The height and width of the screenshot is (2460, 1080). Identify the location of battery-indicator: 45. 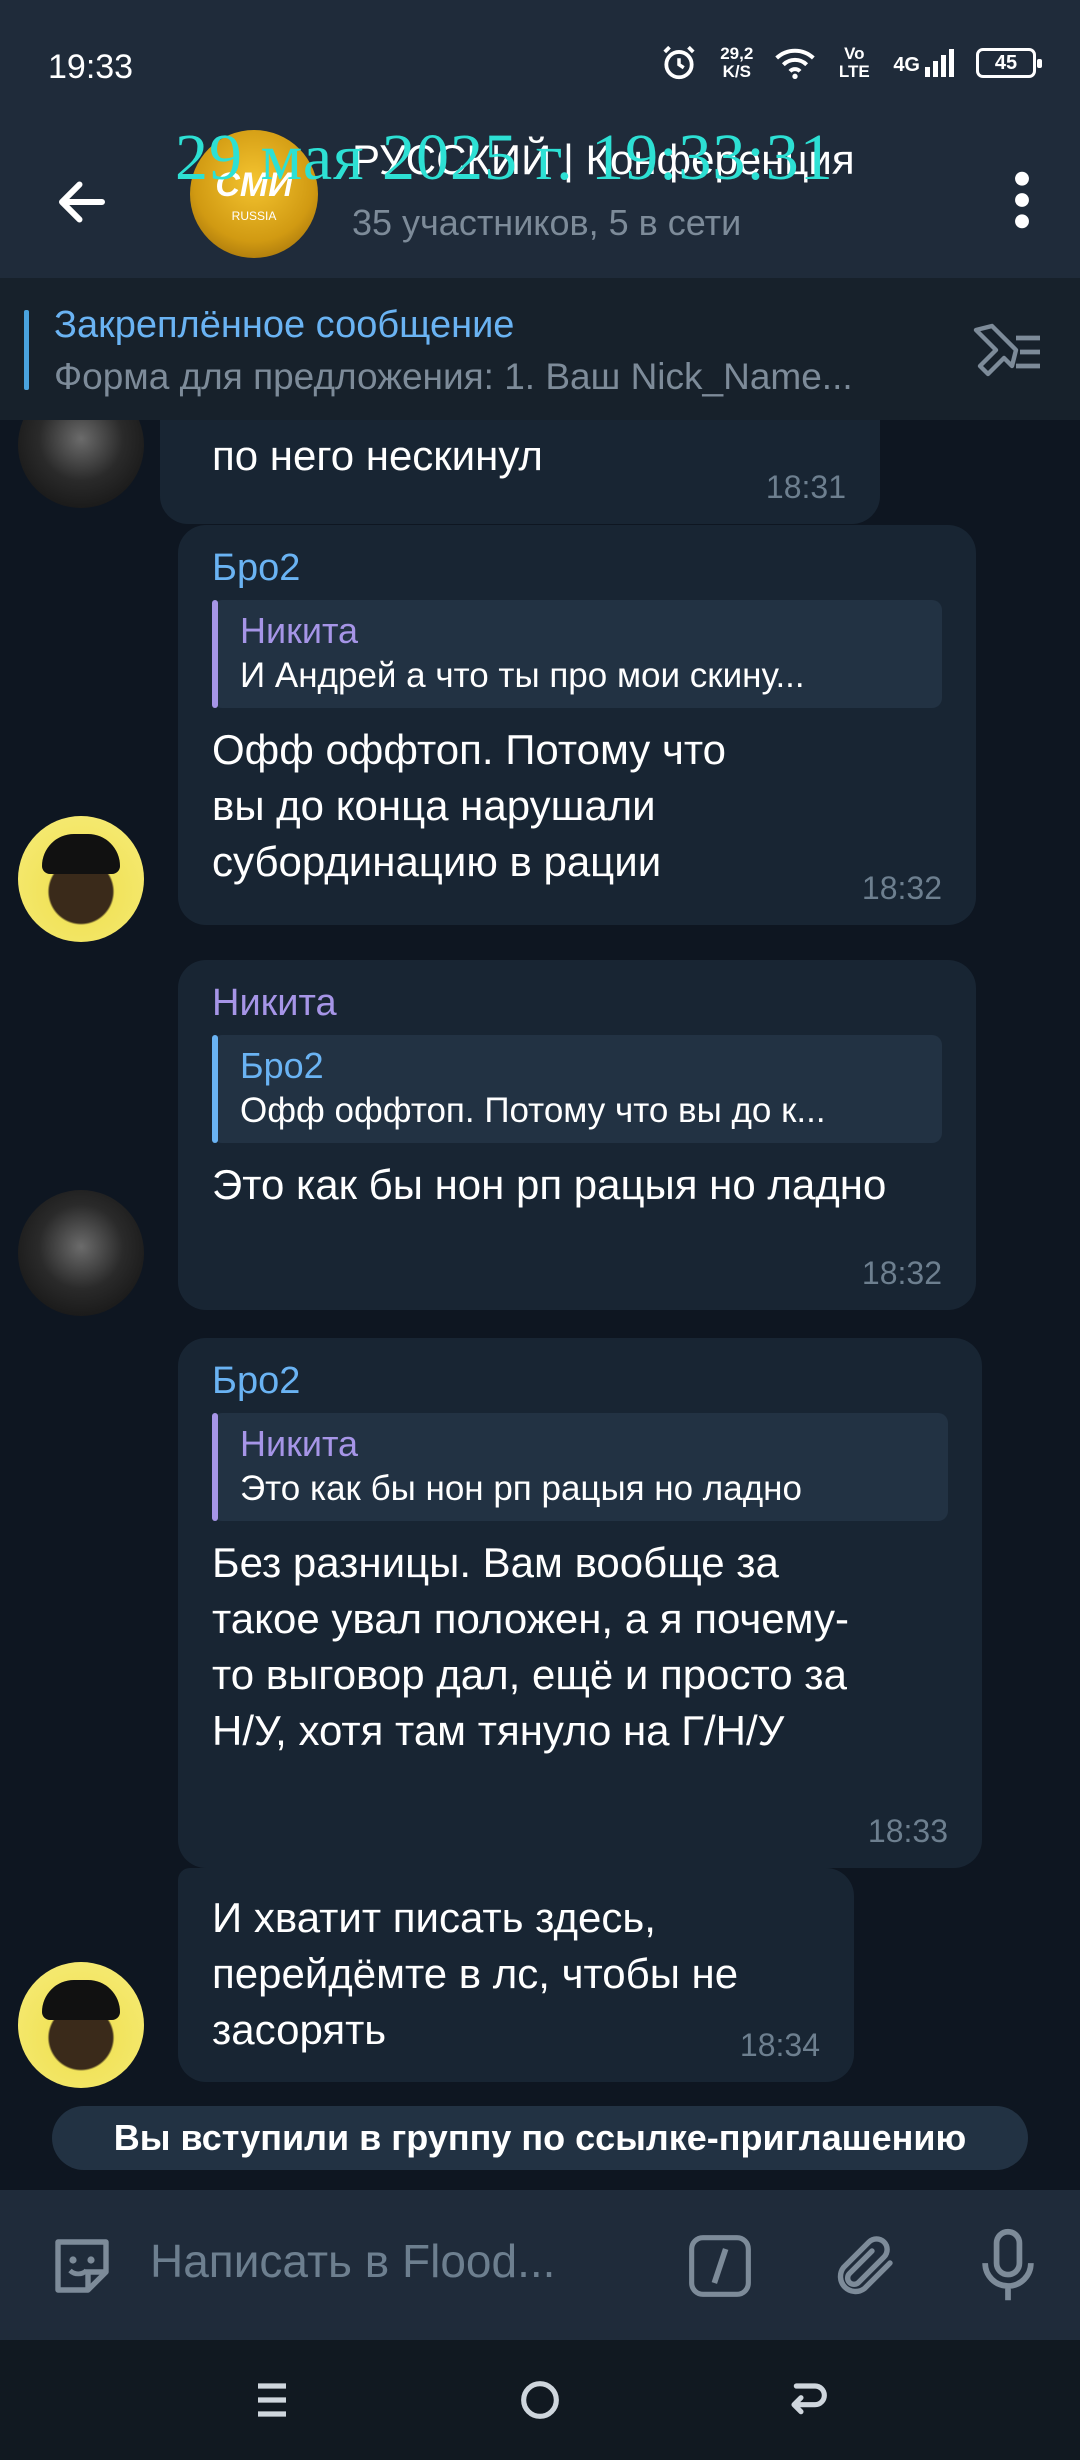
(1009, 63).